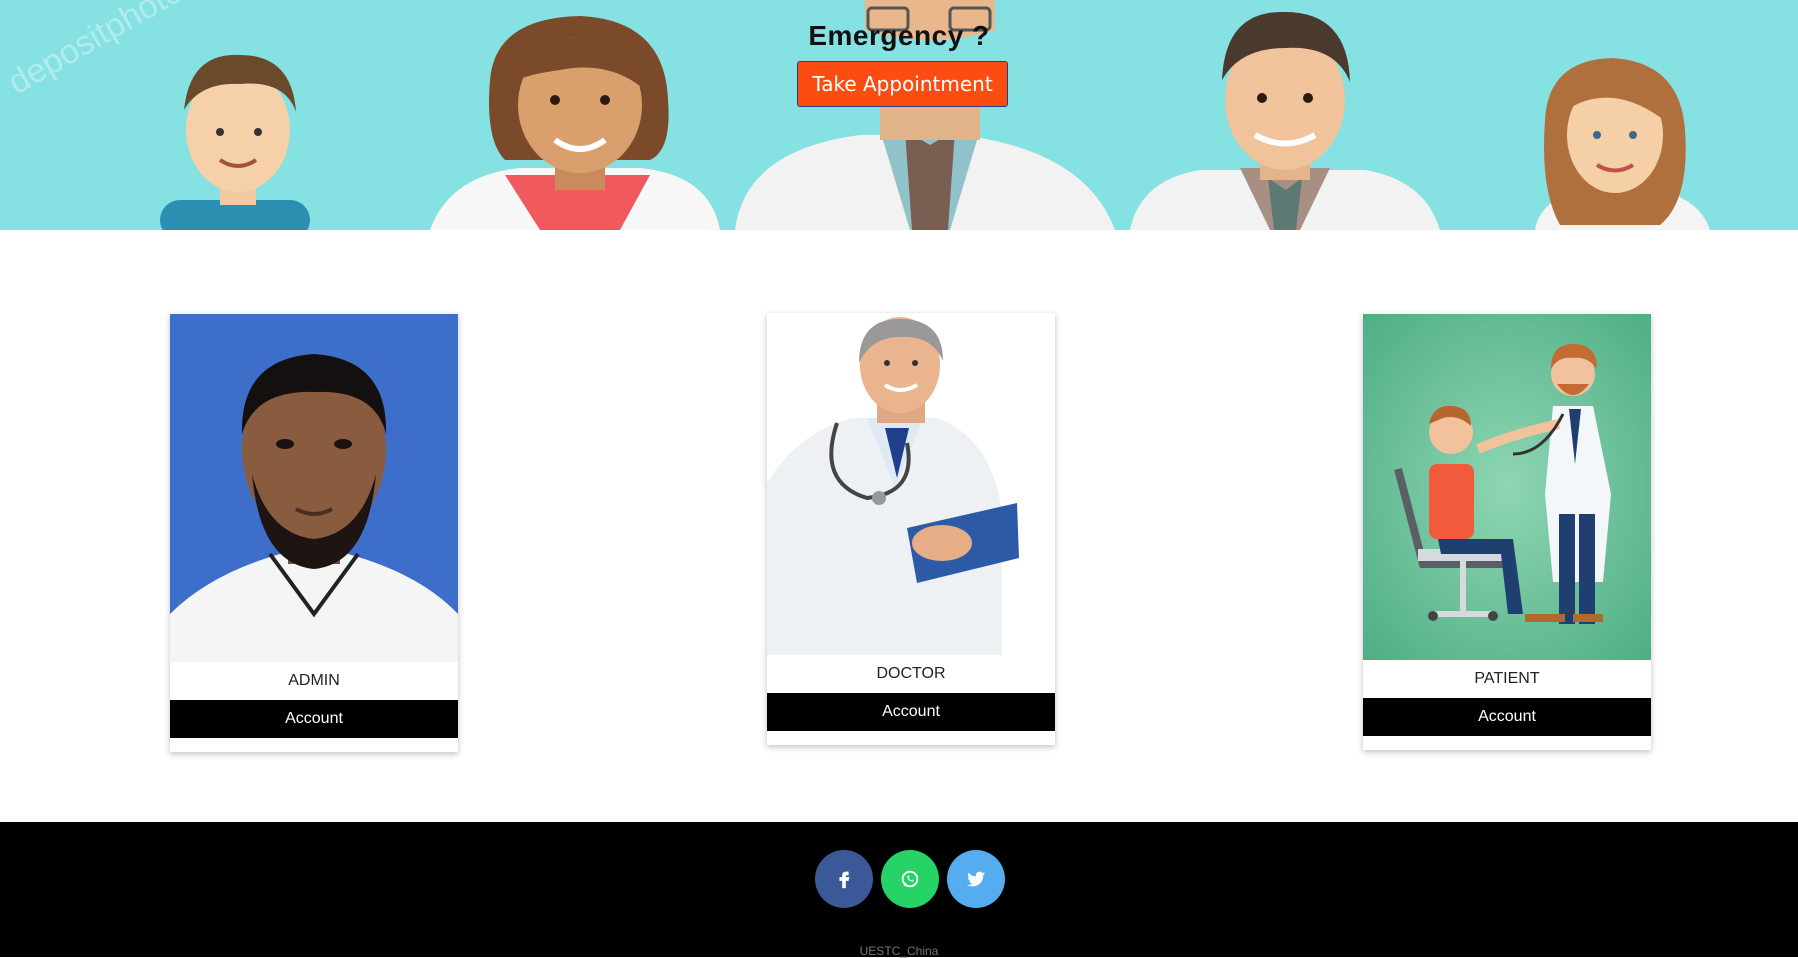  I want to click on facebook-link, so click(844, 879).